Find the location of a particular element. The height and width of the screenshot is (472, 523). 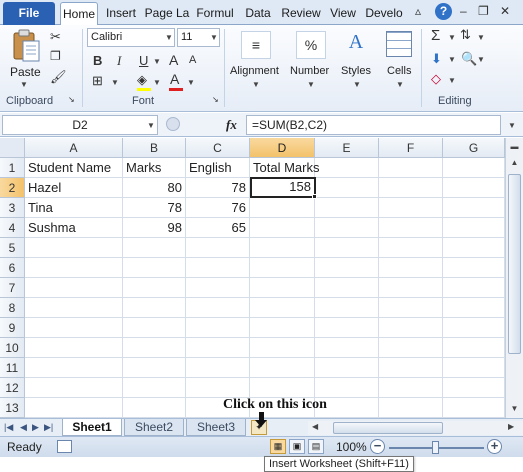

format-painter-icon: 🖌 is located at coordinates (58, 77).